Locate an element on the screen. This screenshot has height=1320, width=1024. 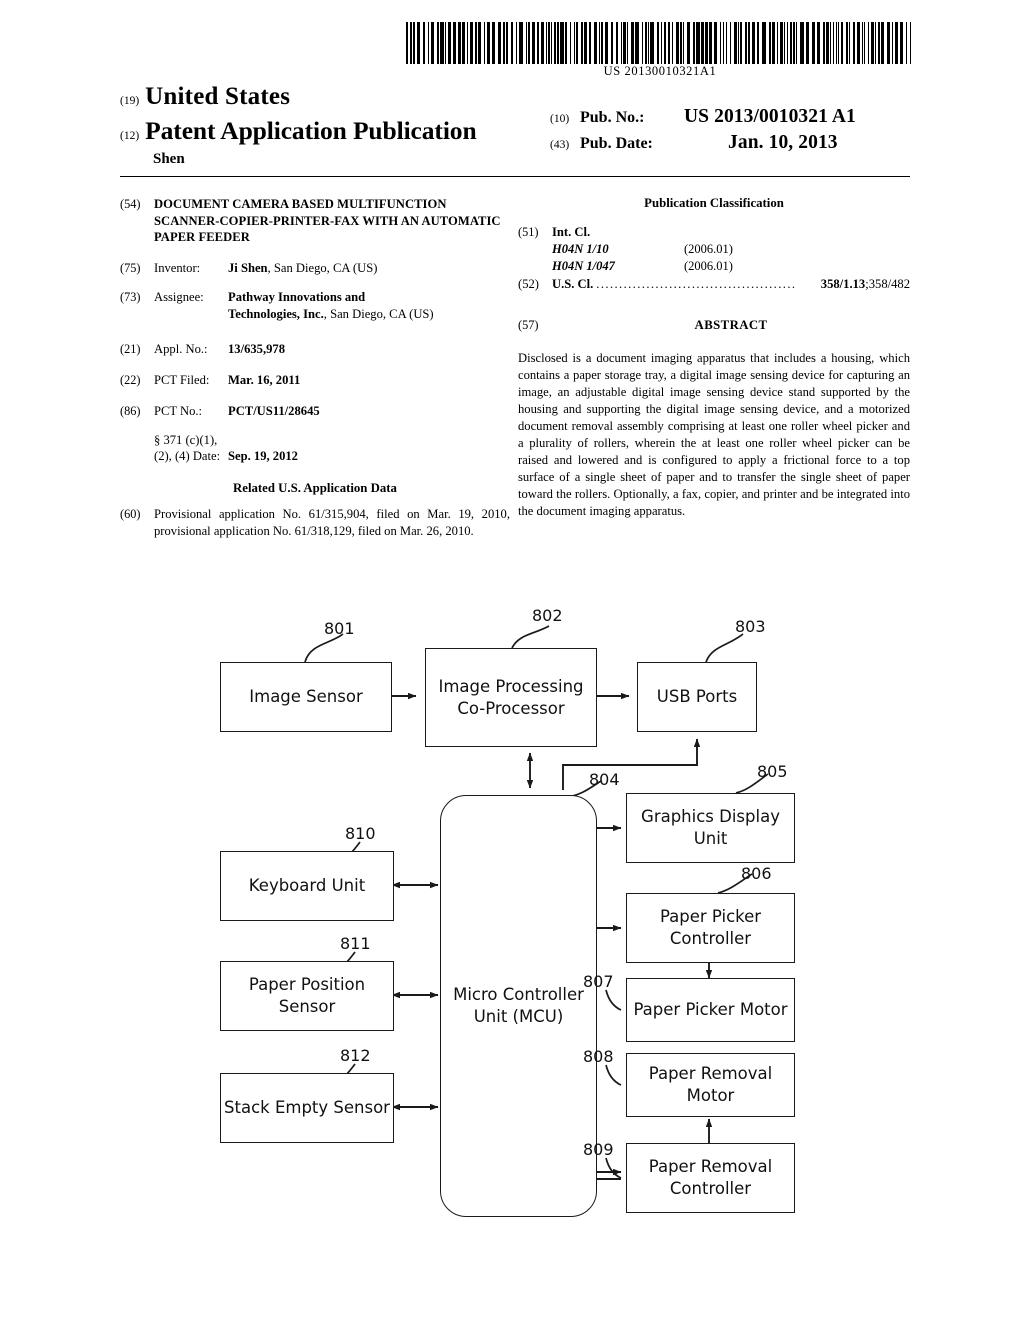
pct-filed-body: PCT Filed: Mar. 16, 2011 is located at coordinates (332, 380).